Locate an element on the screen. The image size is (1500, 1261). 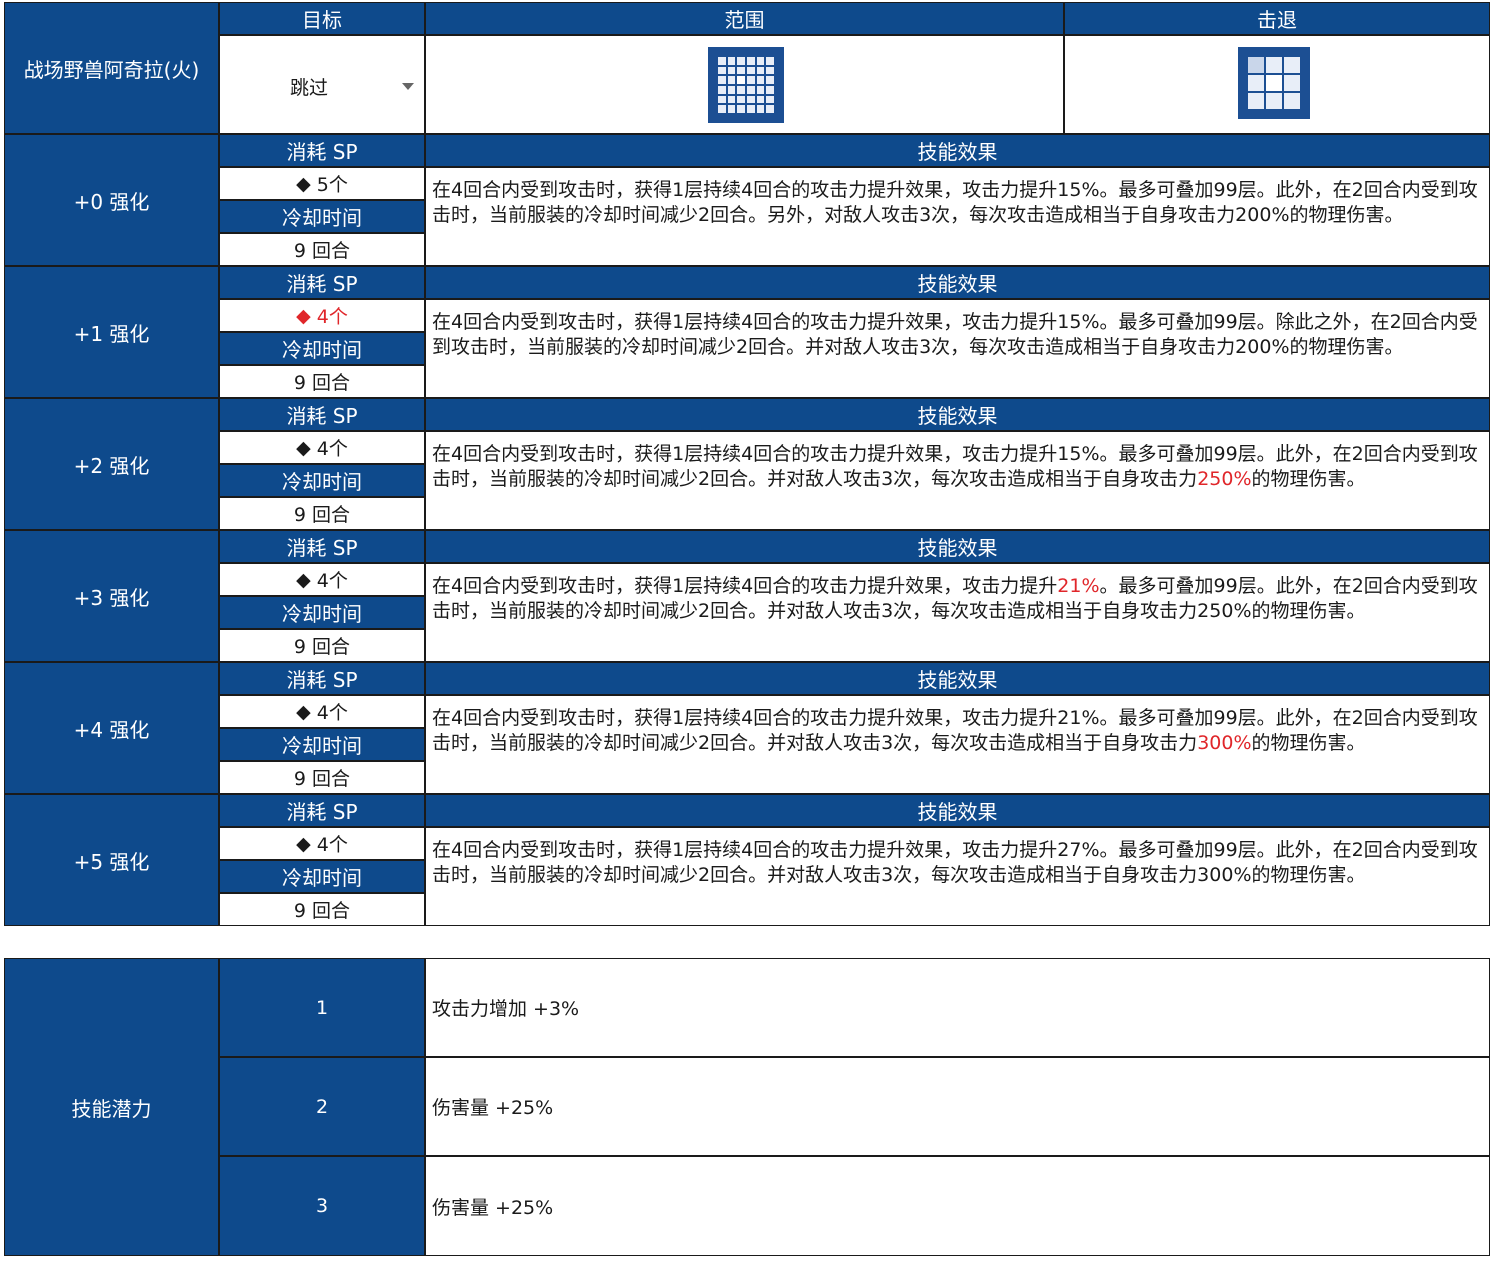
skill-name: 战场野兽阿奇拉(火) is located at coordinates (111, 69).